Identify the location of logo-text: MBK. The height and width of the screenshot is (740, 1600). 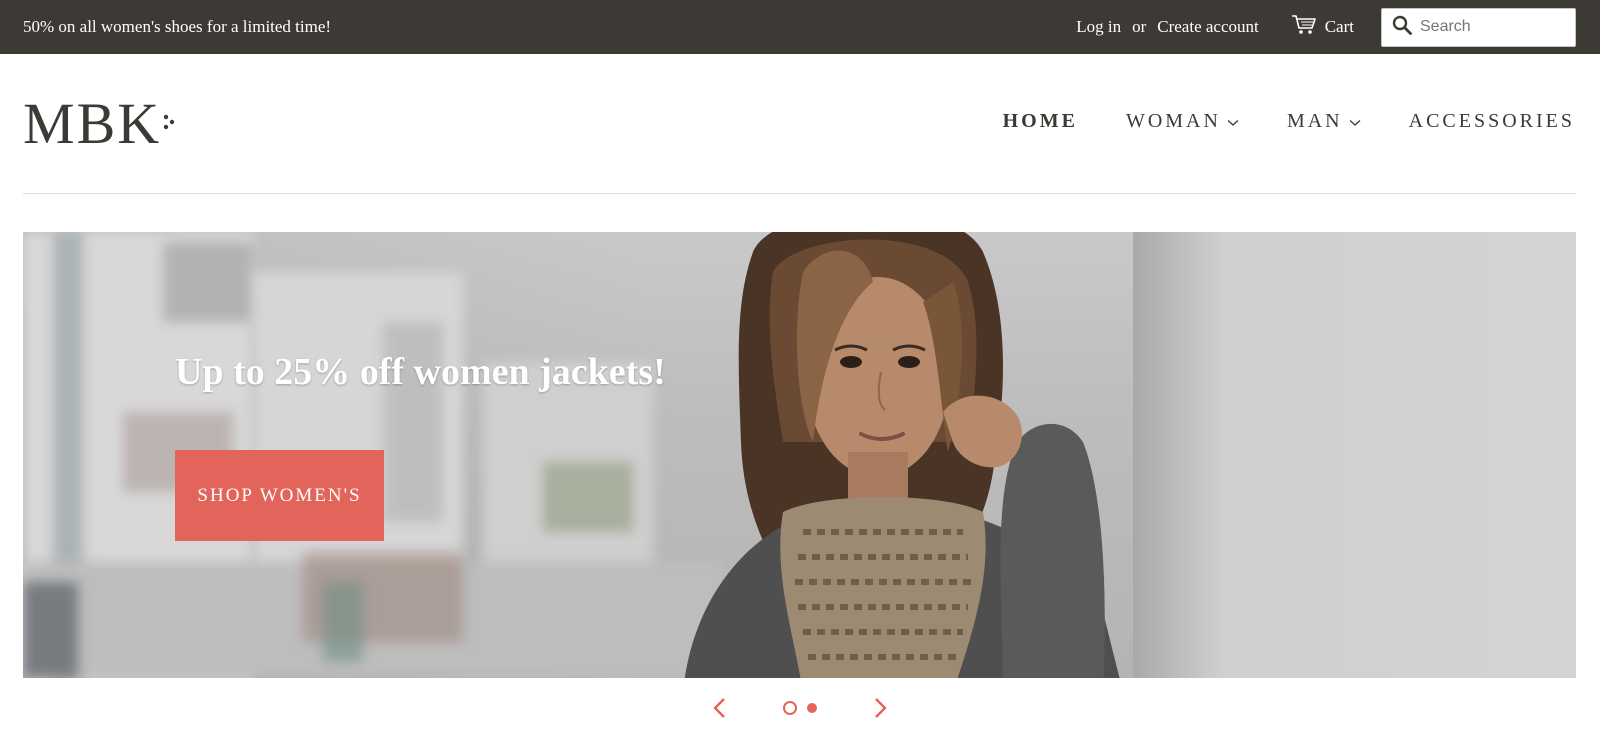
(92, 123).